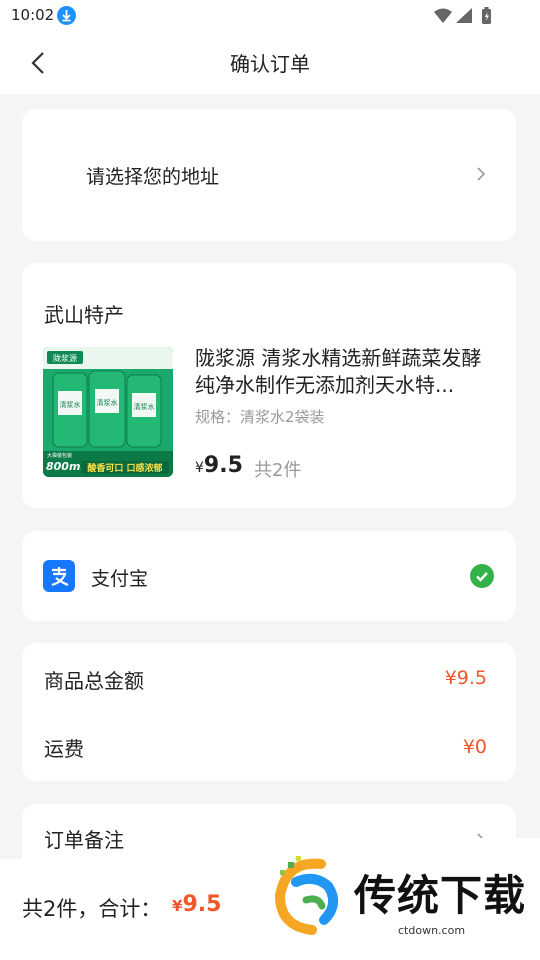 The width and height of the screenshot is (540, 960). I want to click on status-bar: 10:02, so click(270, 16).